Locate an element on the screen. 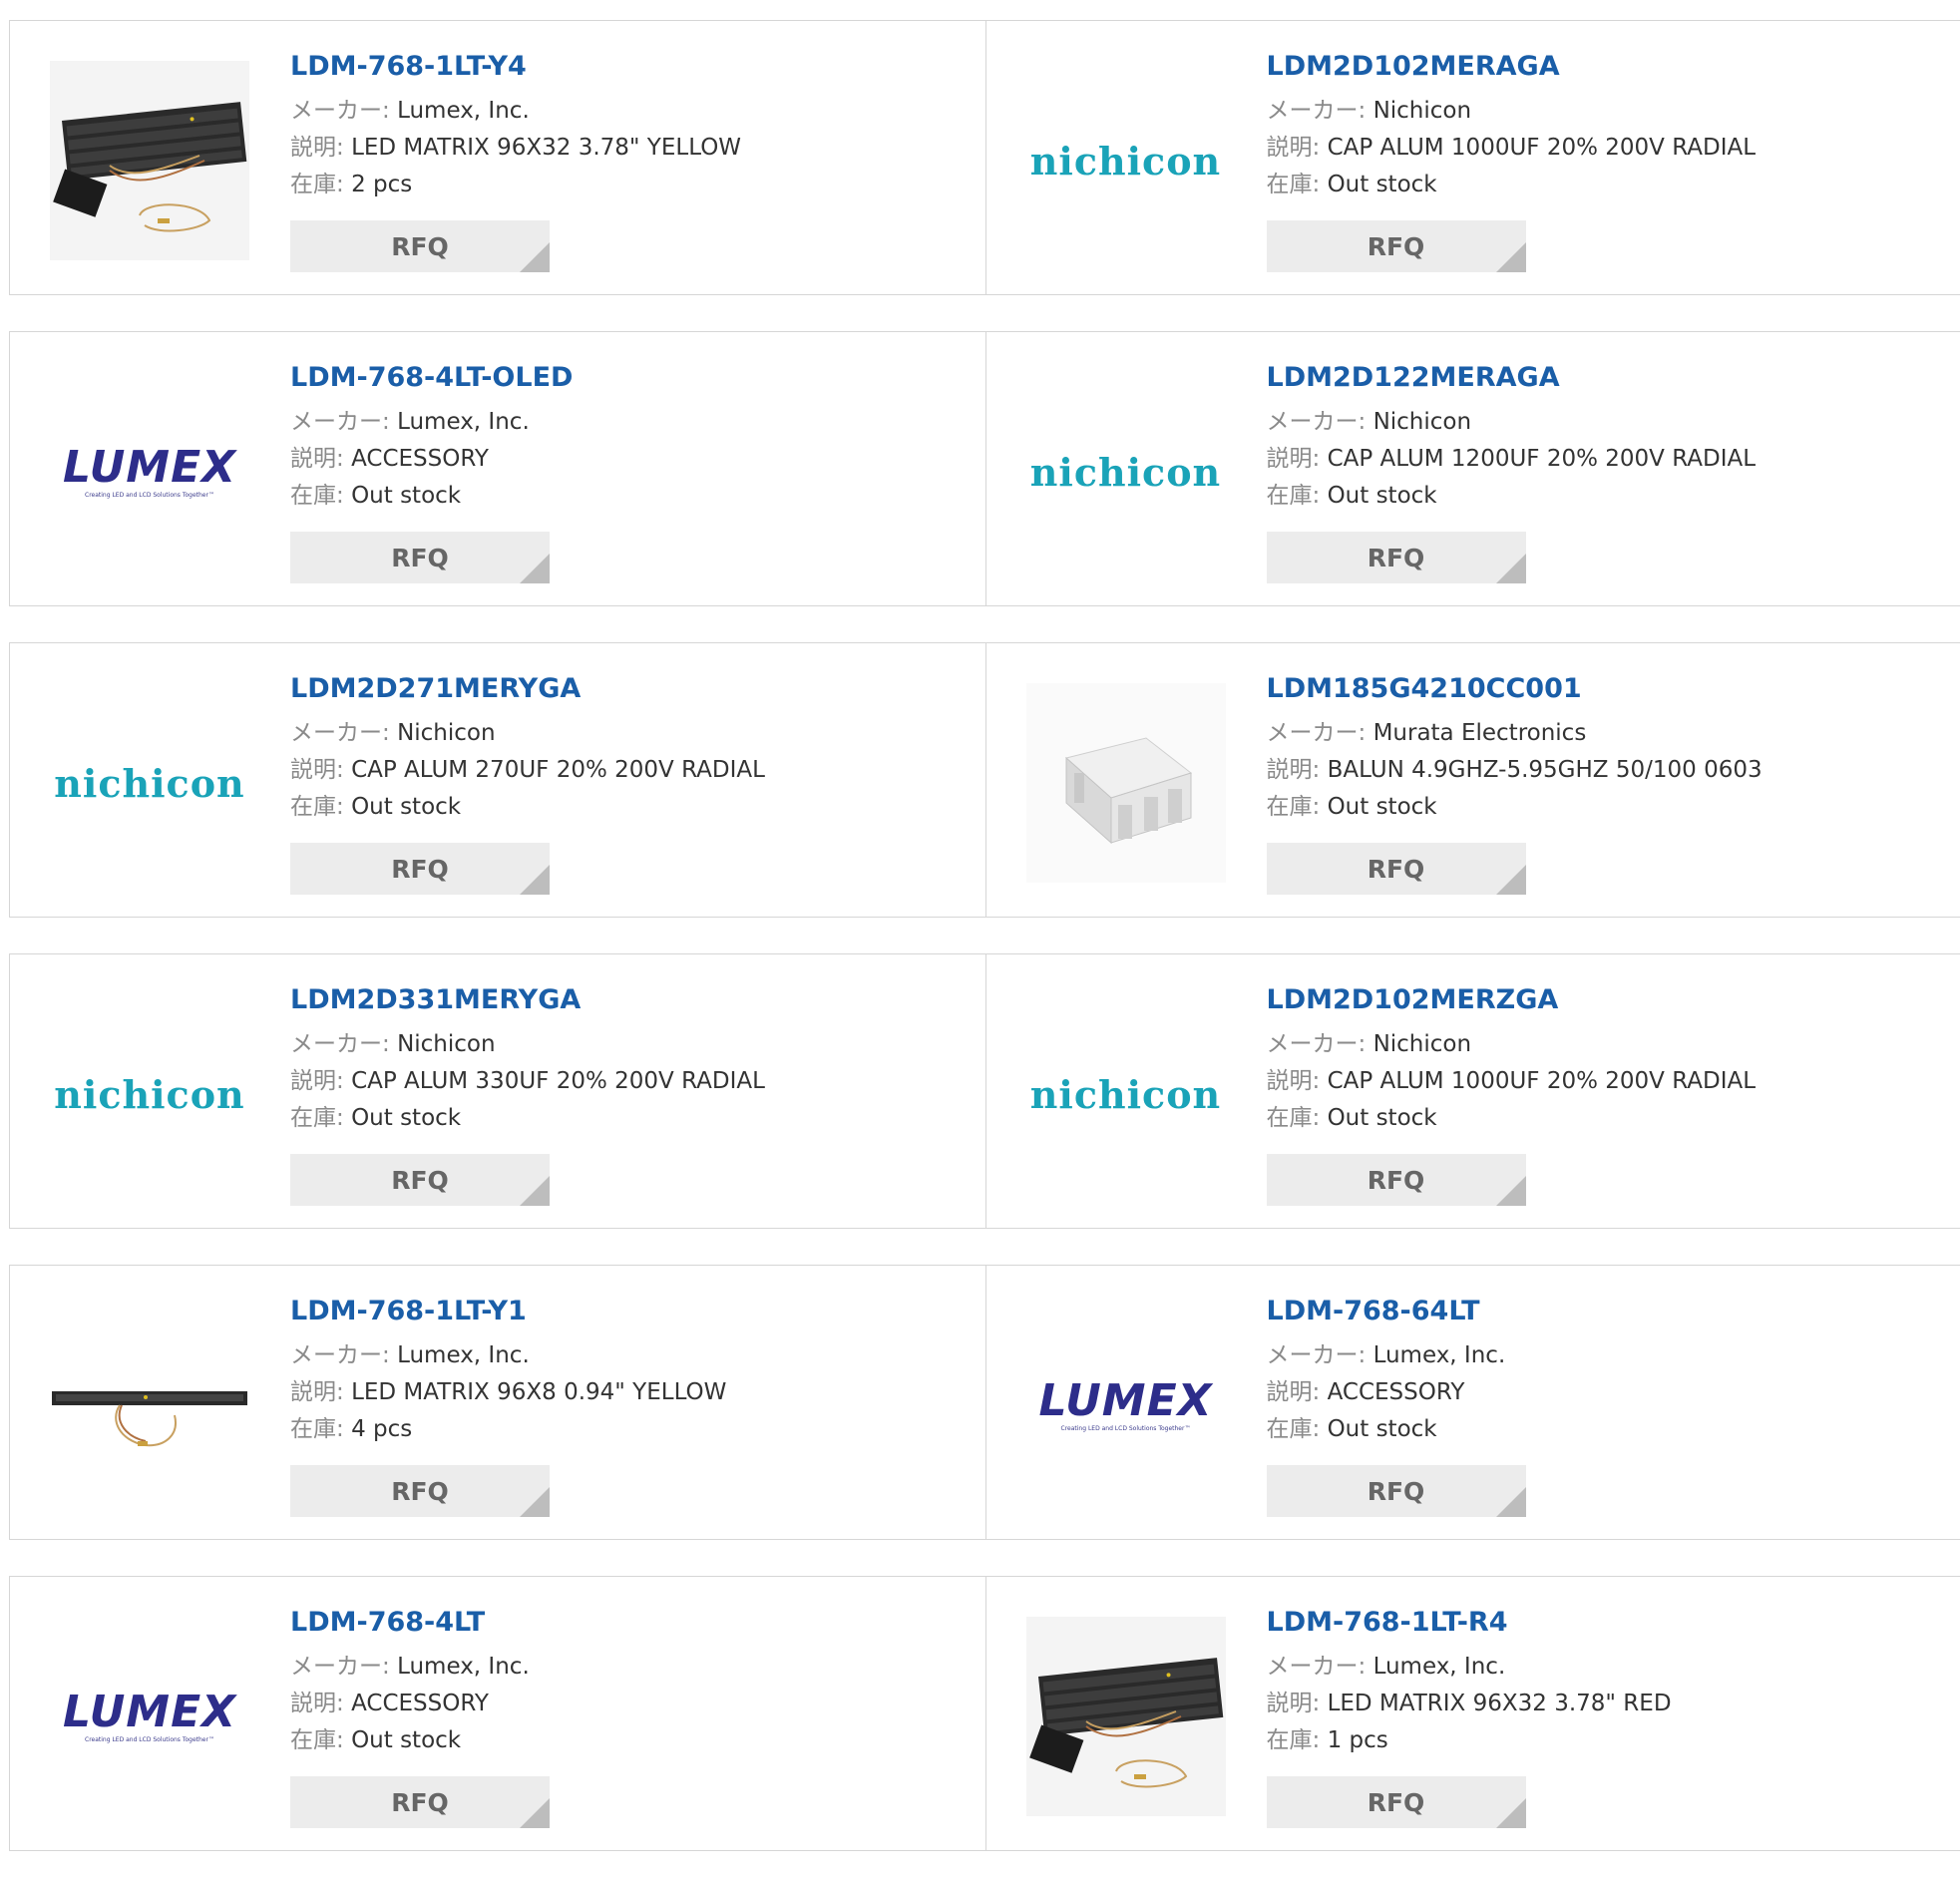  maker-value: Murata Electronics is located at coordinates (1480, 733).